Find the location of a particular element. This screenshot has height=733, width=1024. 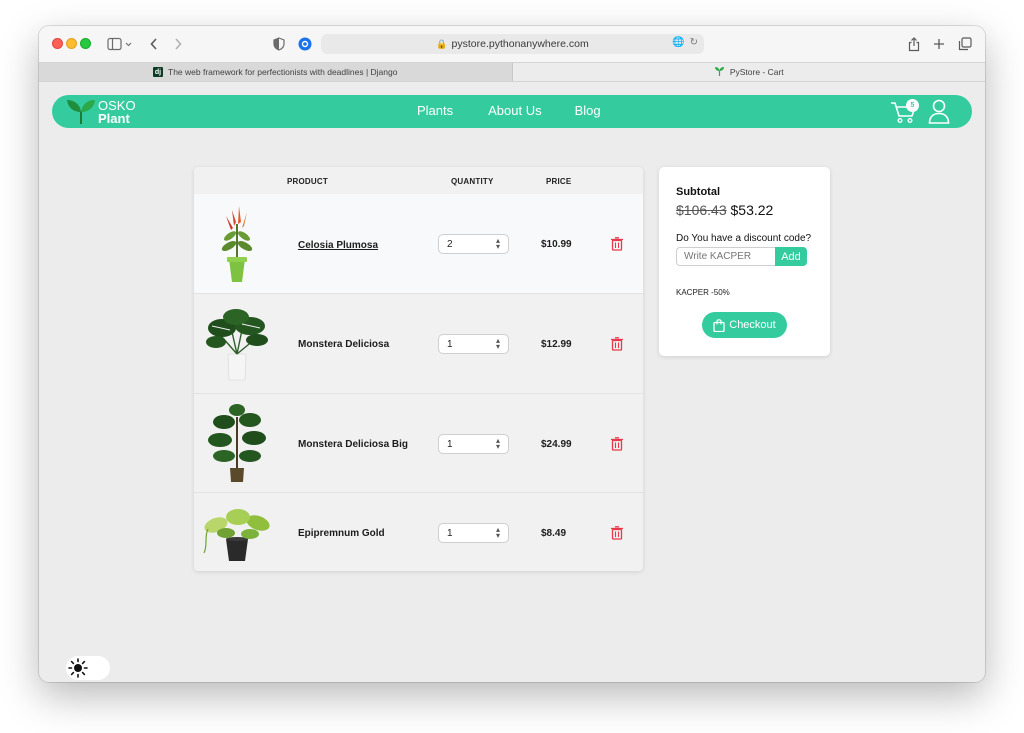

tab-overview-icon is located at coordinates (965, 44).